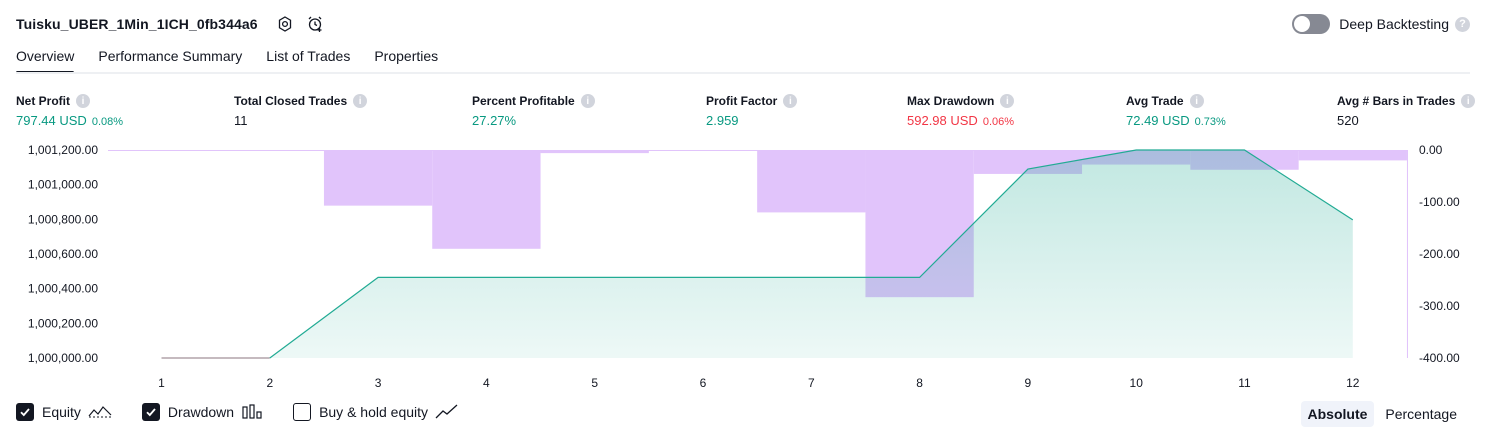  Describe the element at coordinates (1431, 150) in the screenshot. I see `right-axis-tick-label: 0.00` at that location.